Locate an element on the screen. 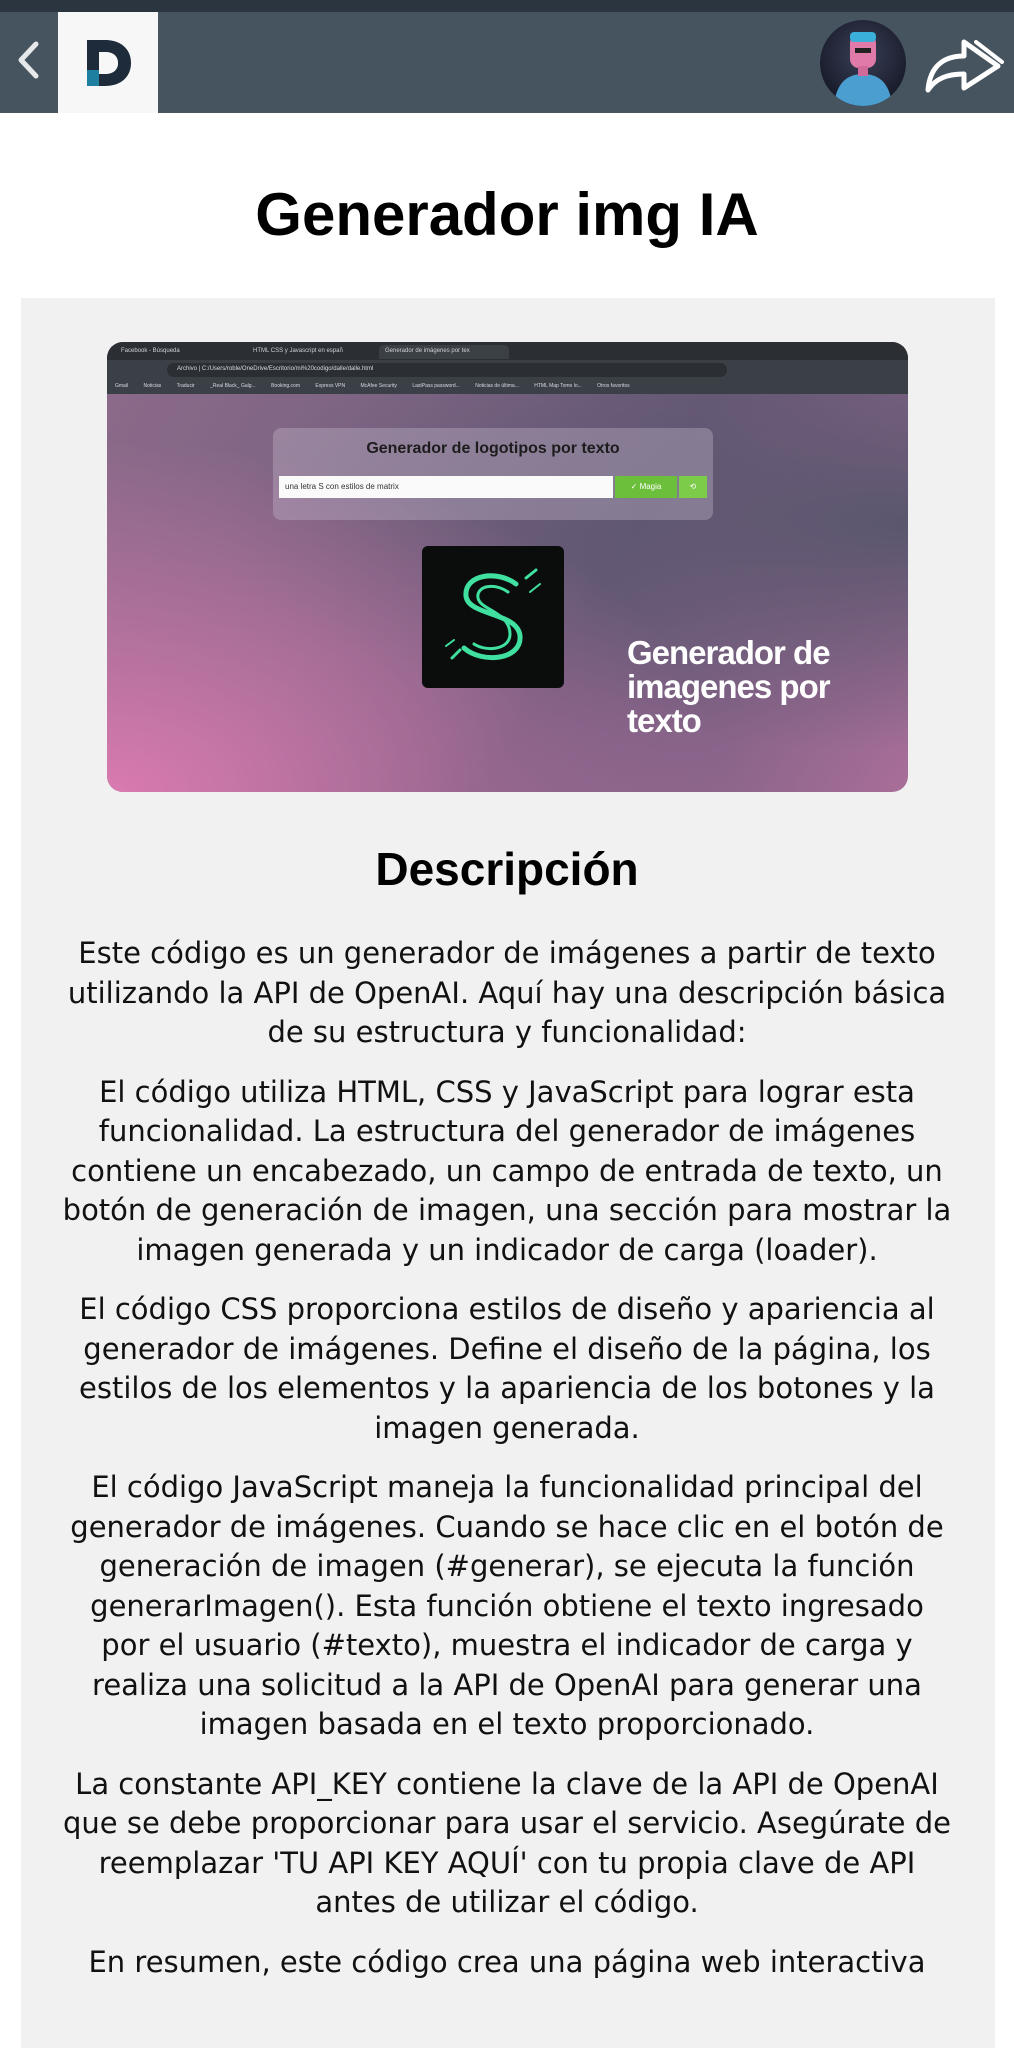  share-arrow-icon is located at coordinates (964, 66).